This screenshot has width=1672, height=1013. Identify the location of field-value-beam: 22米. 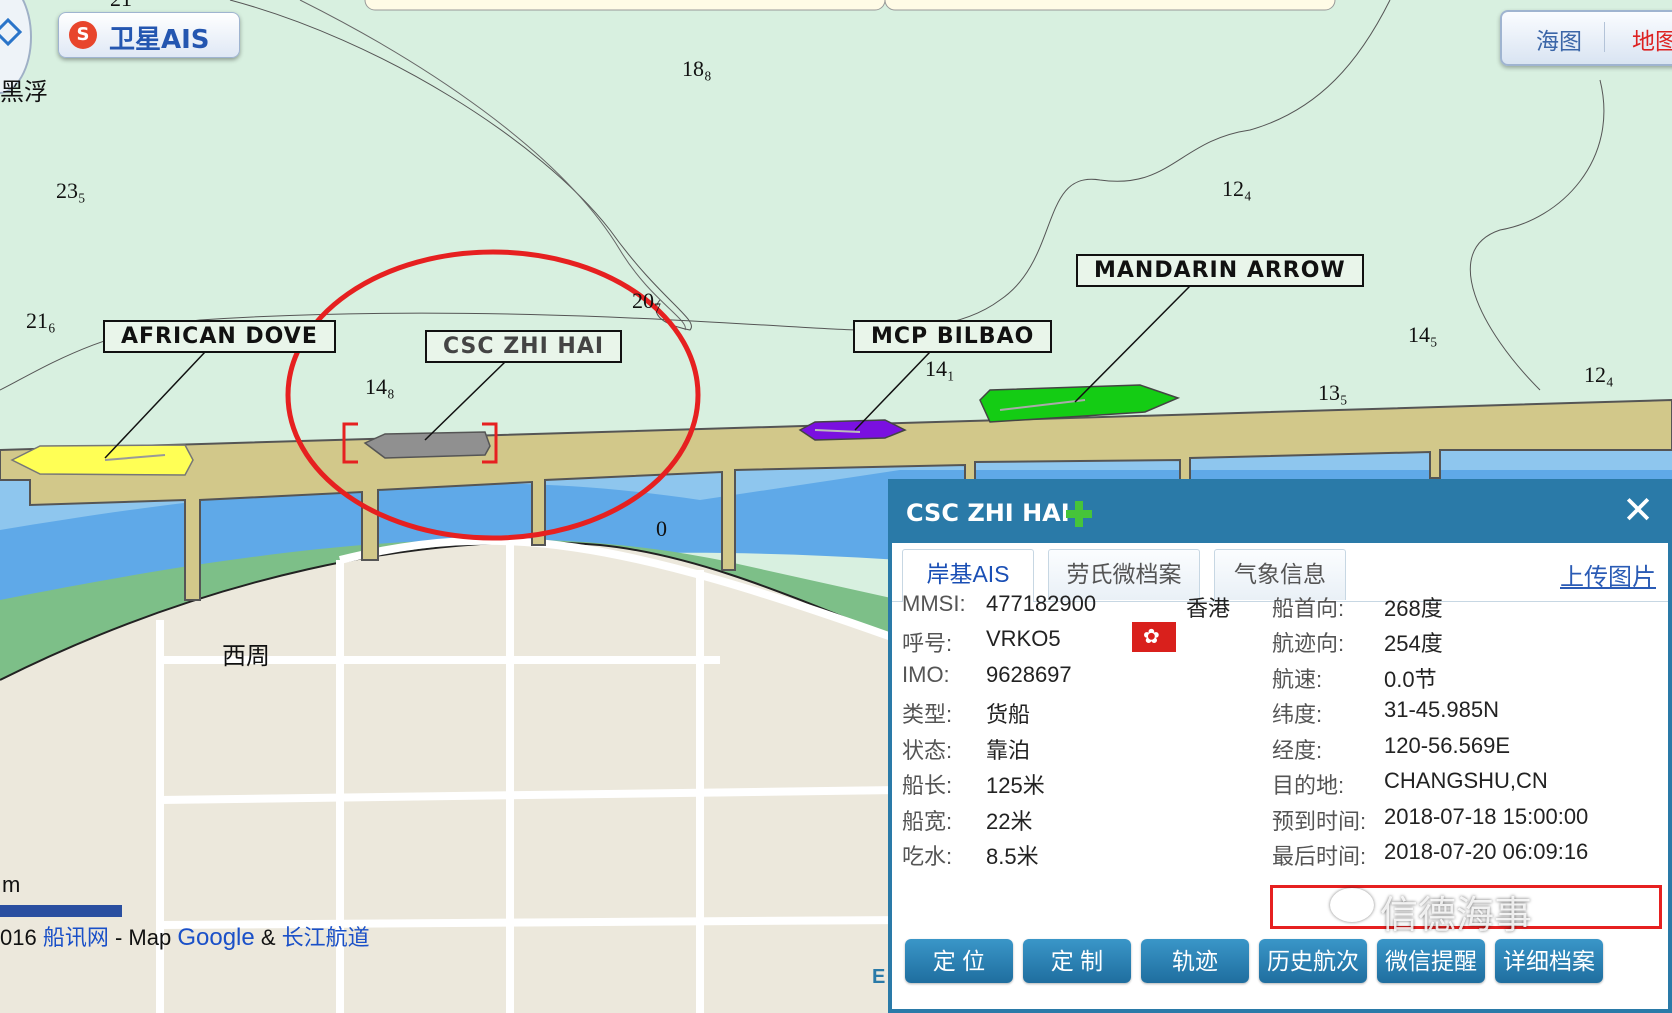
(1009, 821).